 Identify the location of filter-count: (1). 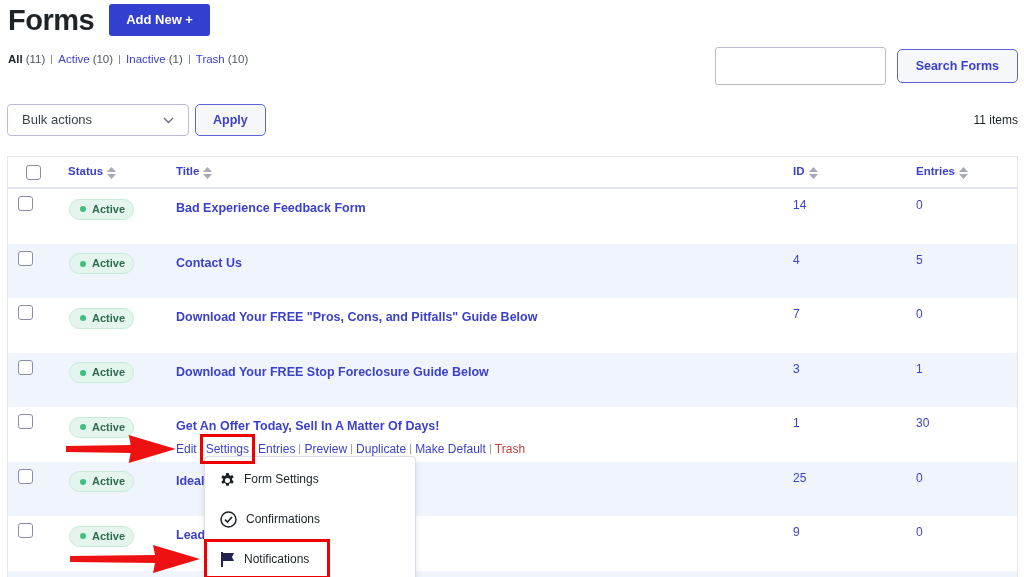
(175, 59).